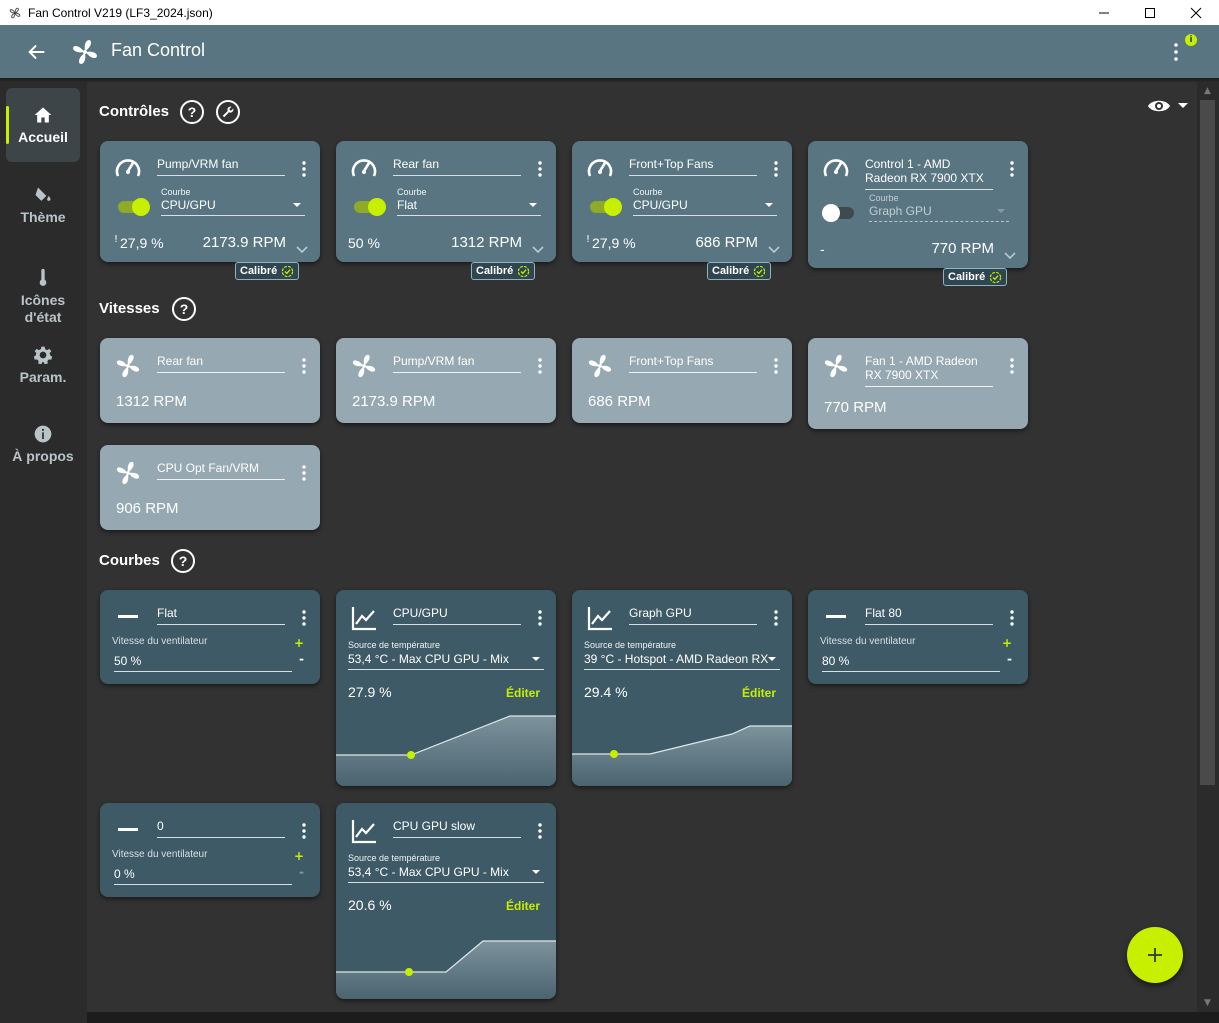 This screenshot has height=1023, width=1219. I want to click on window-title: Fan Control V219 (LF3_2024.json), so click(120, 12).